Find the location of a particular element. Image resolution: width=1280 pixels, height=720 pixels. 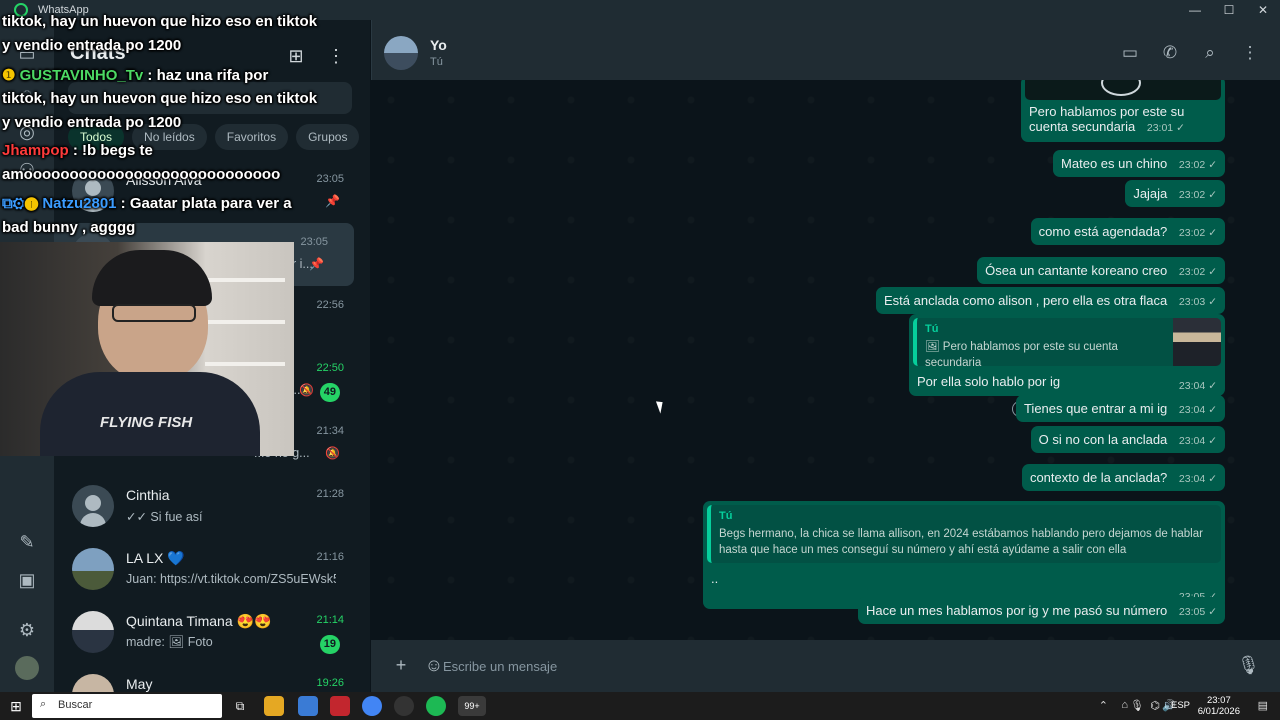

pin-icon: 📌 is located at coordinates (316, 264).